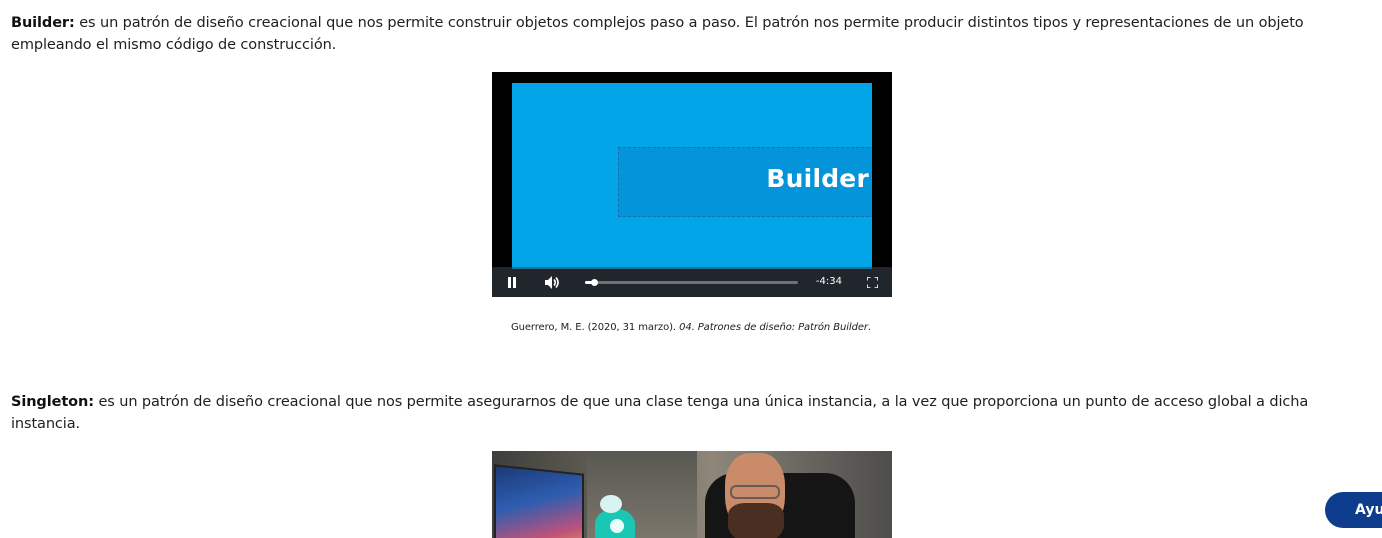  I want to click on caption-end: ., so click(869, 327).